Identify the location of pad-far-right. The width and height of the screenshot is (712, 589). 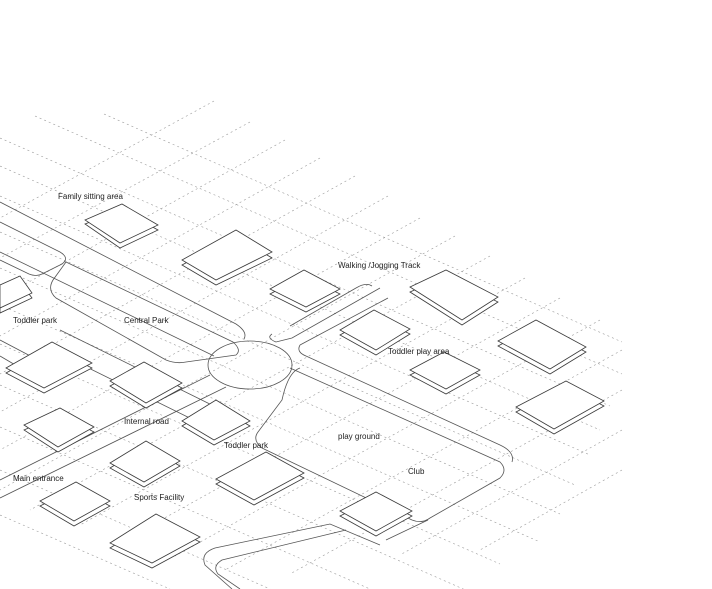
(542, 347).